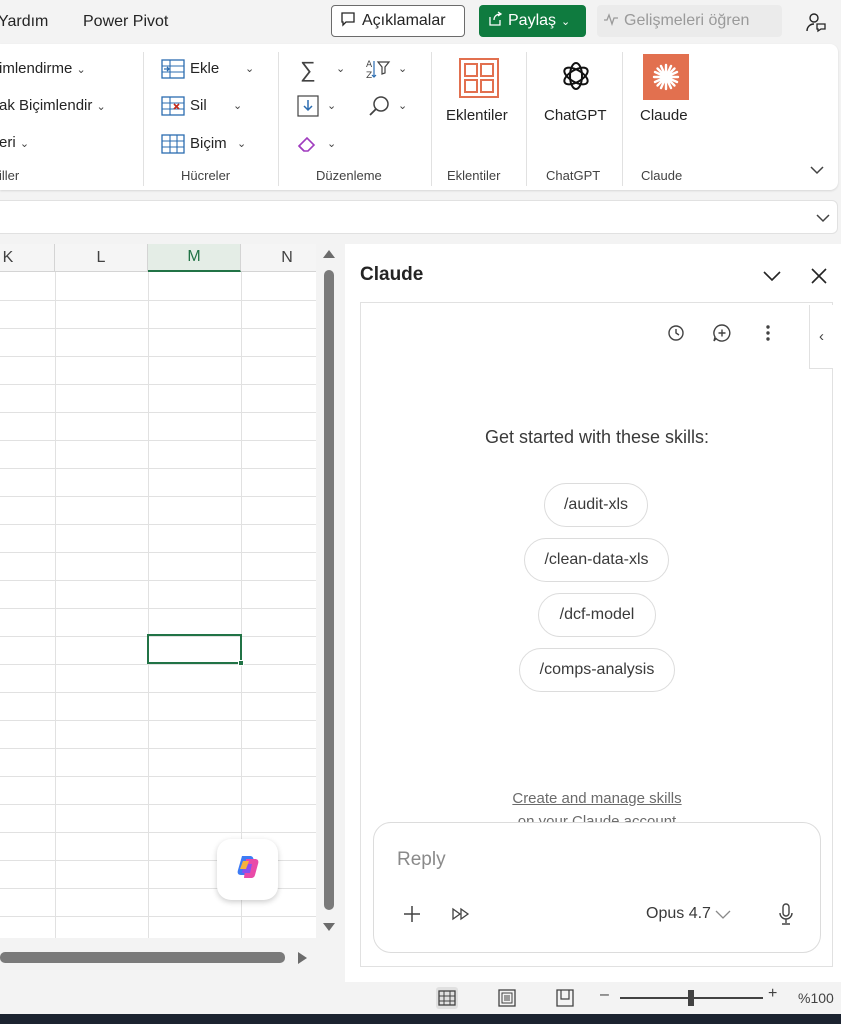 This screenshot has width=841, height=1024. What do you see at coordinates (173, 69) in the screenshot?
I see `insert-cells-icon` at bounding box center [173, 69].